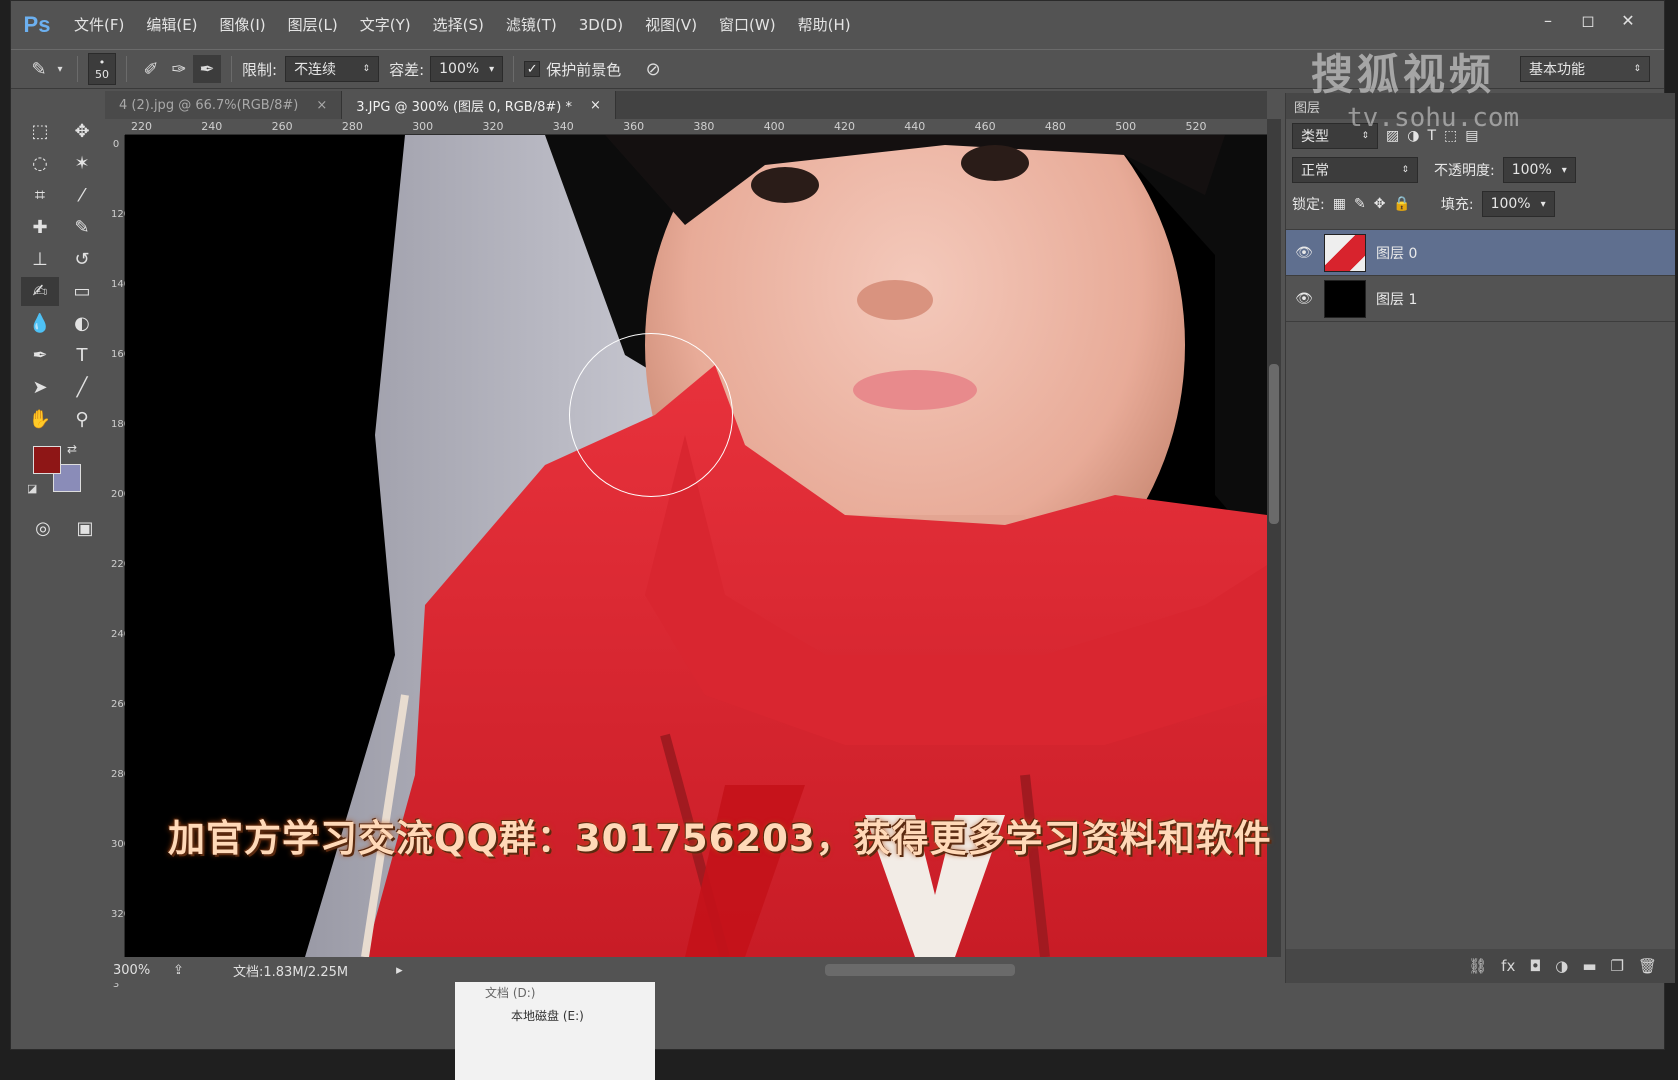 The width and height of the screenshot is (1678, 1080). Describe the element at coordinates (40, 323) in the screenshot. I see `blur-tool-icon: 💧` at that location.